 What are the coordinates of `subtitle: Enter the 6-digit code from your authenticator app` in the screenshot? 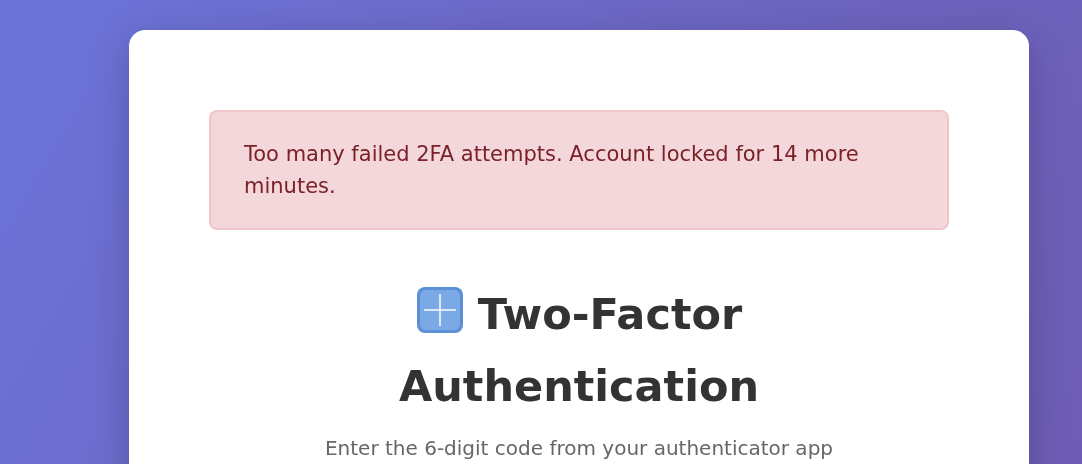 It's located at (579, 448).